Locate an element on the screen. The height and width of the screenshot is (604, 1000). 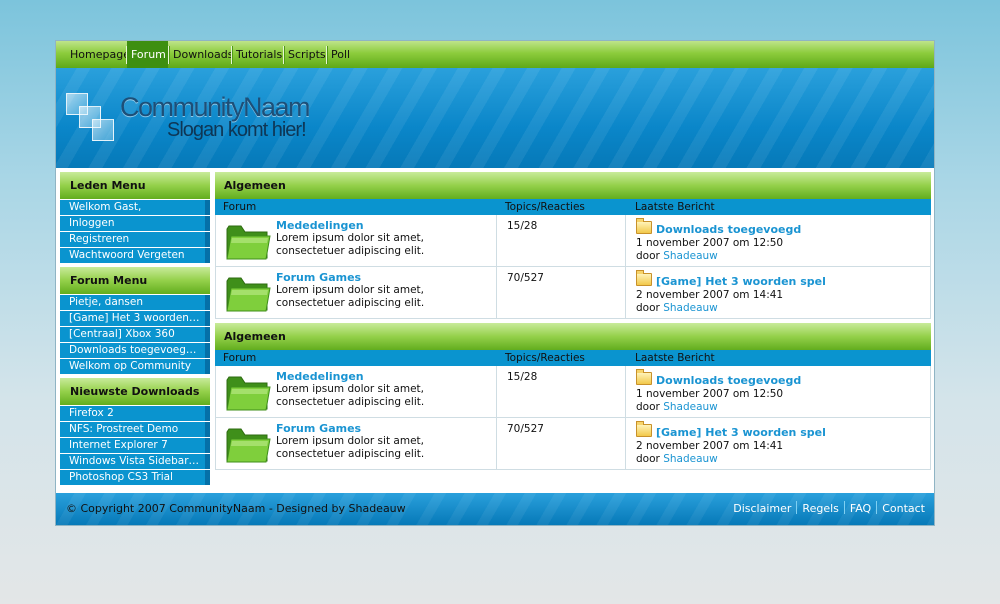
footer-link-contact: Contact is located at coordinates (903, 508).